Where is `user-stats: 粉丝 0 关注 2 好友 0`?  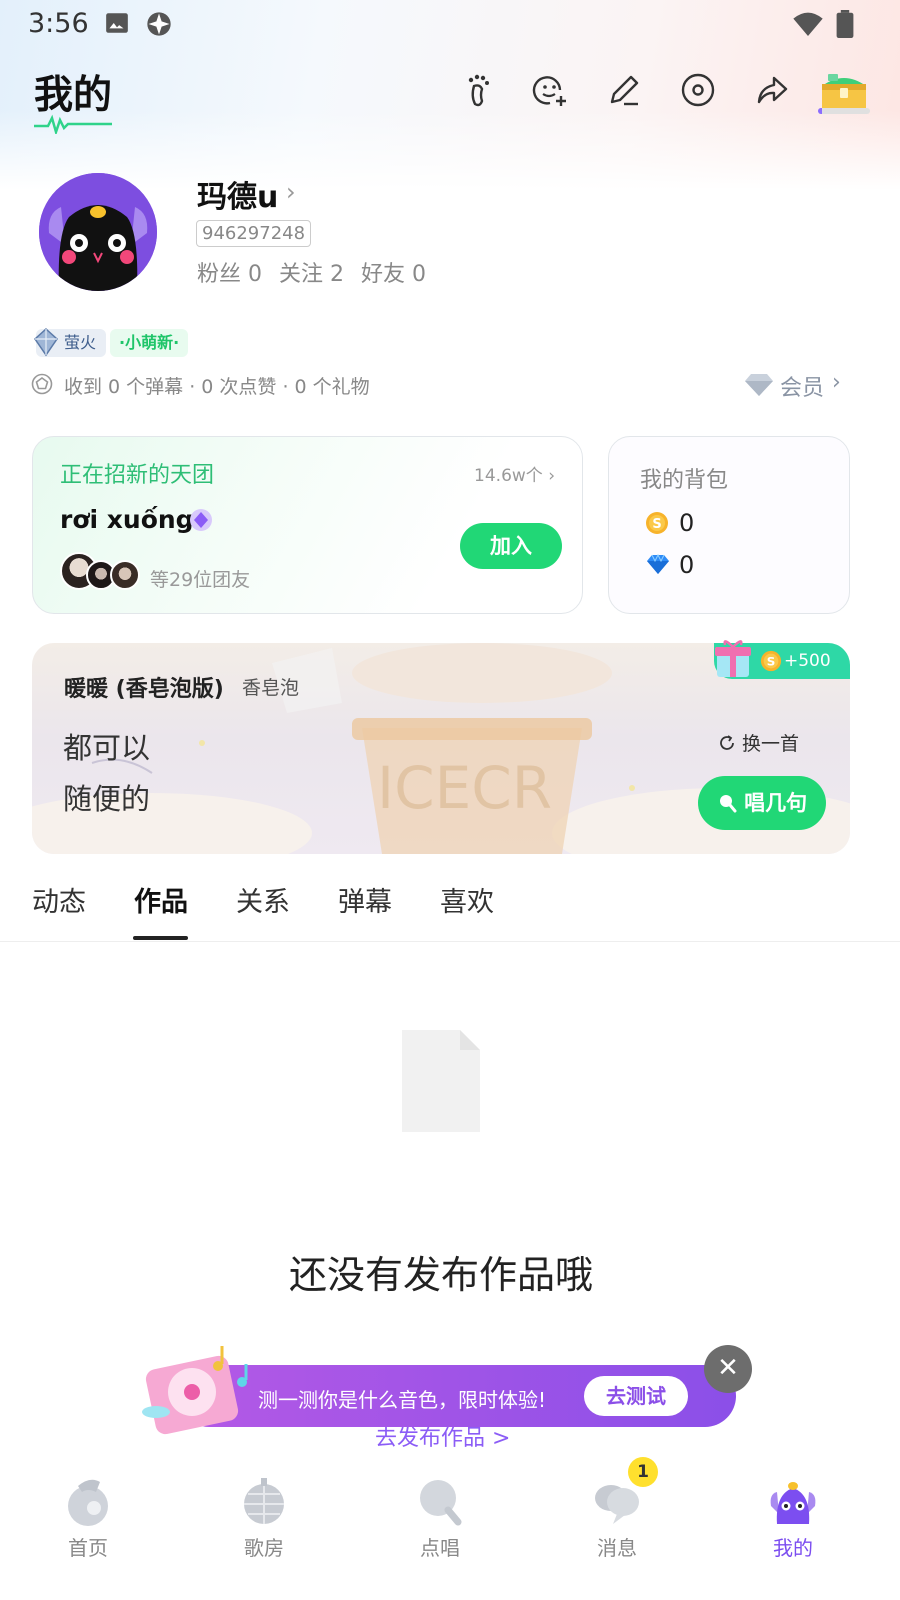 user-stats: 粉丝 0 关注 2 好友 0 is located at coordinates (316, 272).